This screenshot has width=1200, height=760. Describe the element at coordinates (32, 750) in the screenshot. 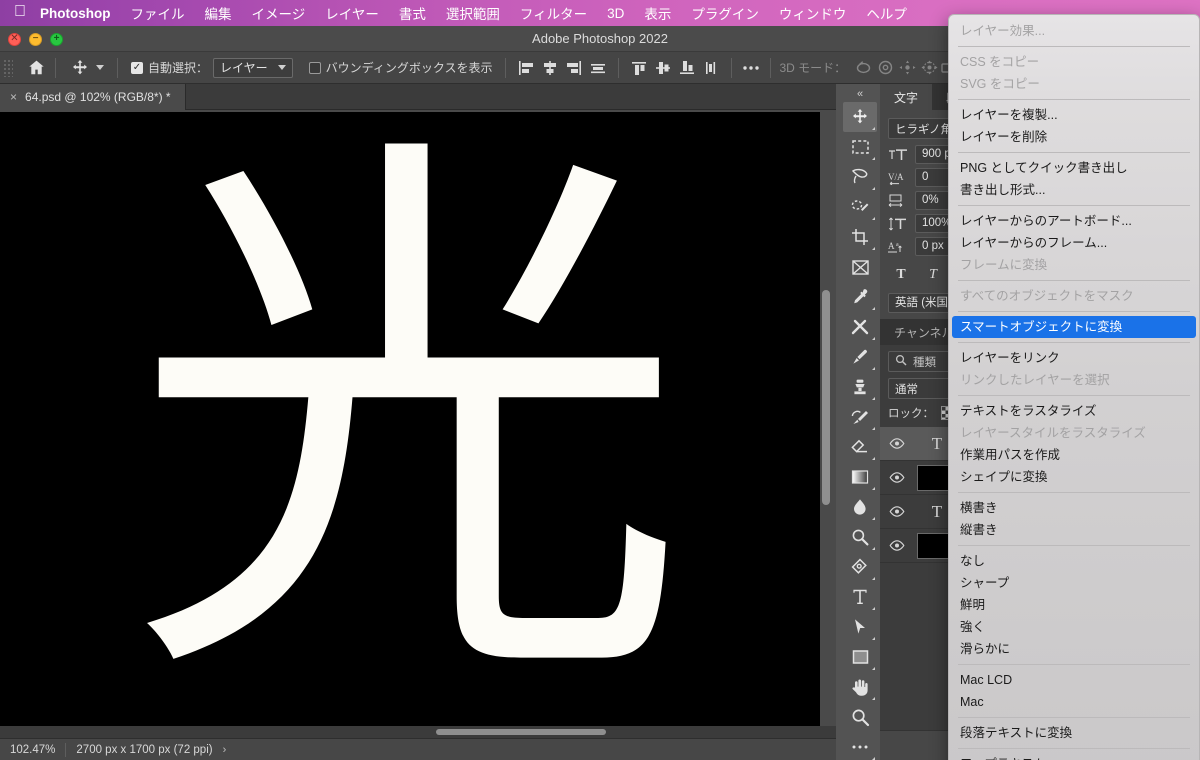

I see `zoom-level: 102.47%` at that location.